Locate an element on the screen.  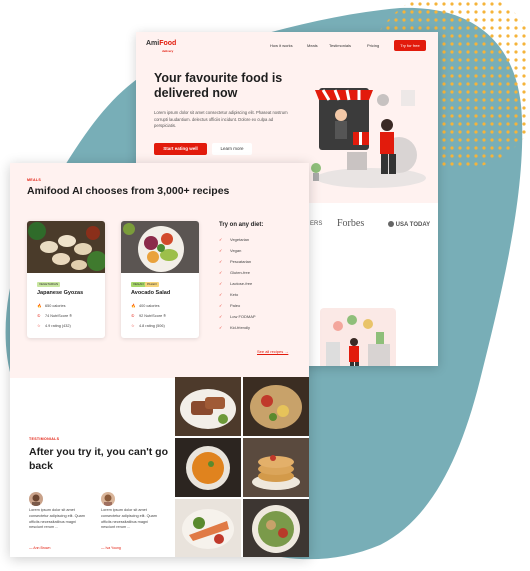
meals-title: Amifood AI chooses from 3,000+ recipes is located at coordinates (128, 191).